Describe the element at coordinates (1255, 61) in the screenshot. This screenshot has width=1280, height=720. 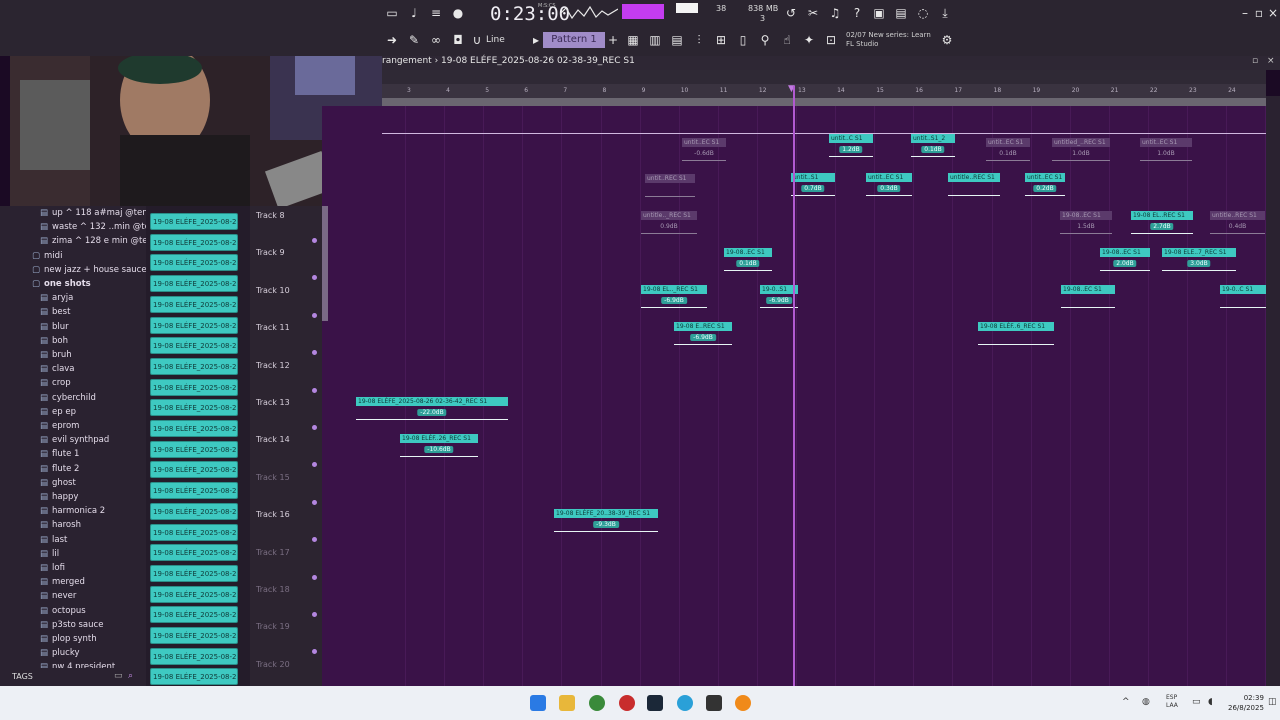
I see `playlist-maximize-icon: ▫` at that location.